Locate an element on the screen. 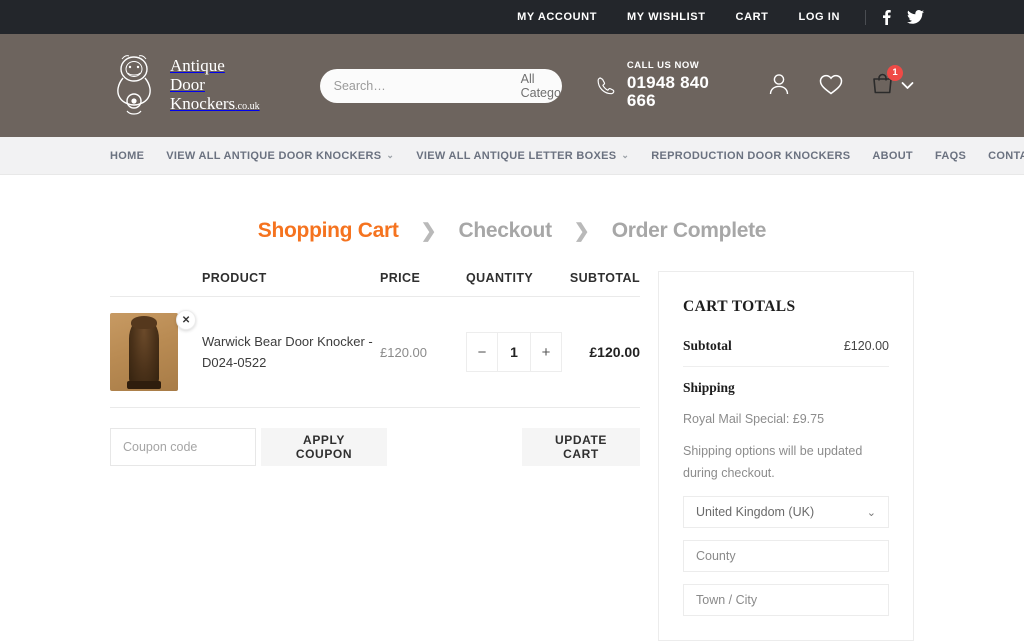 The height and width of the screenshot is (641, 1024). cart-button: 1 is located at coordinates (892, 82).